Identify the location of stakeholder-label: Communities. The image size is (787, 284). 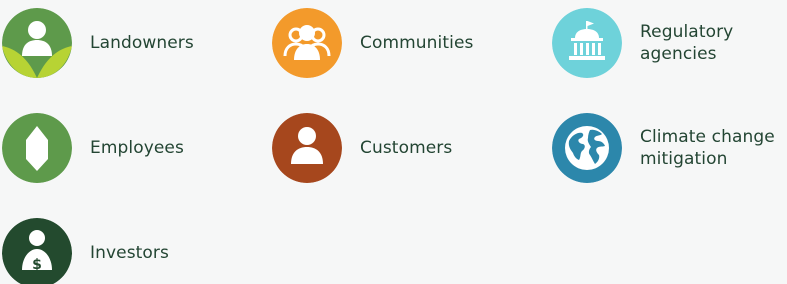
(417, 43).